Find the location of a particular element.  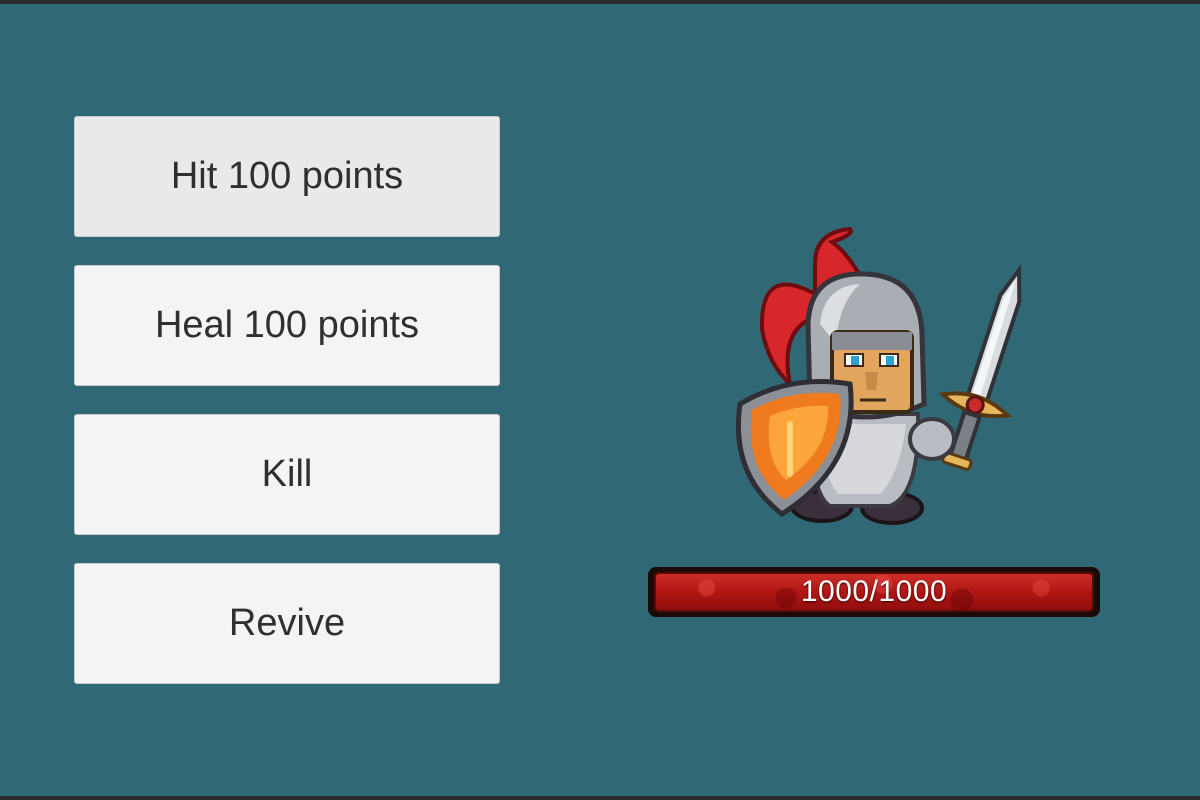

hit-button: Hit 100 points is located at coordinates (287, 176).